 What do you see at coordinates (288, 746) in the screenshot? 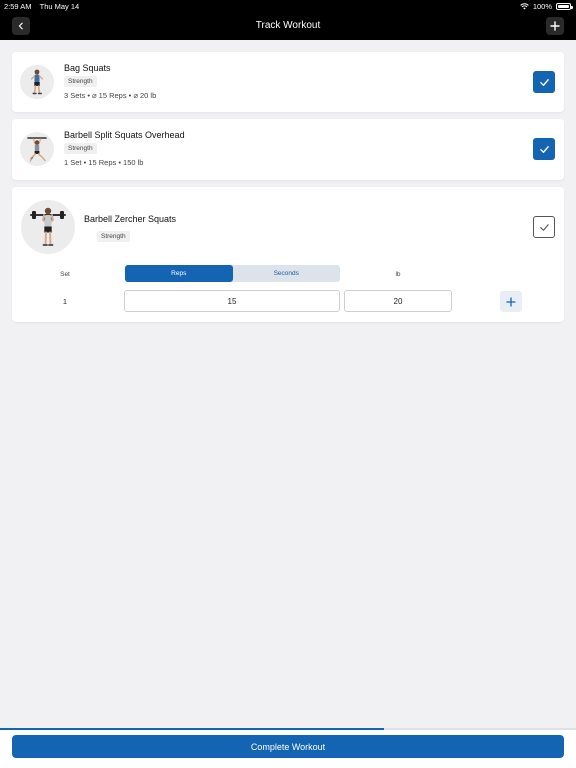
I see `complete-workout-button: Complete Workout` at bounding box center [288, 746].